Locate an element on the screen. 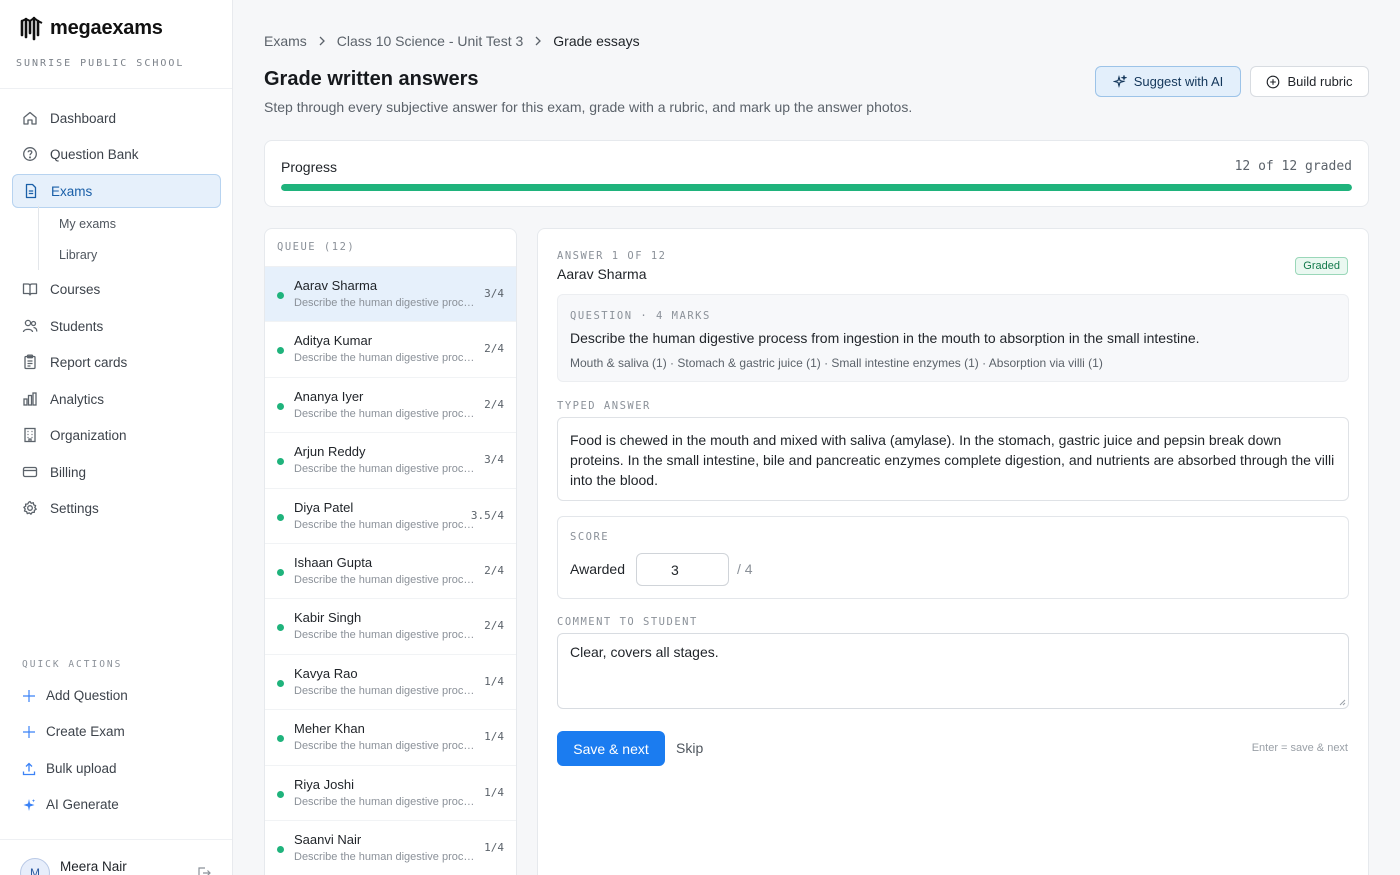 This screenshot has height=875, width=1400. upload-icon is located at coordinates (29, 768).